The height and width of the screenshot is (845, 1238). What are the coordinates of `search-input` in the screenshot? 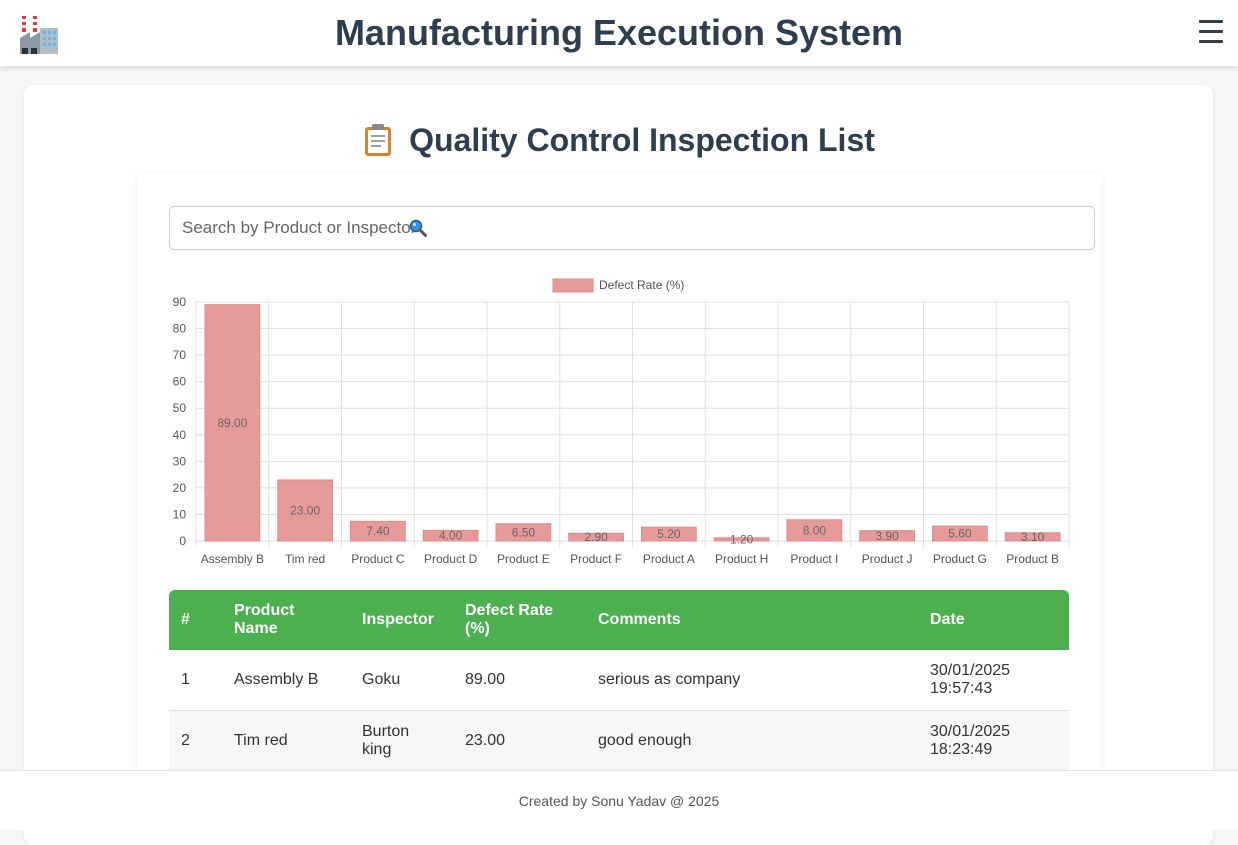 It's located at (632, 228).